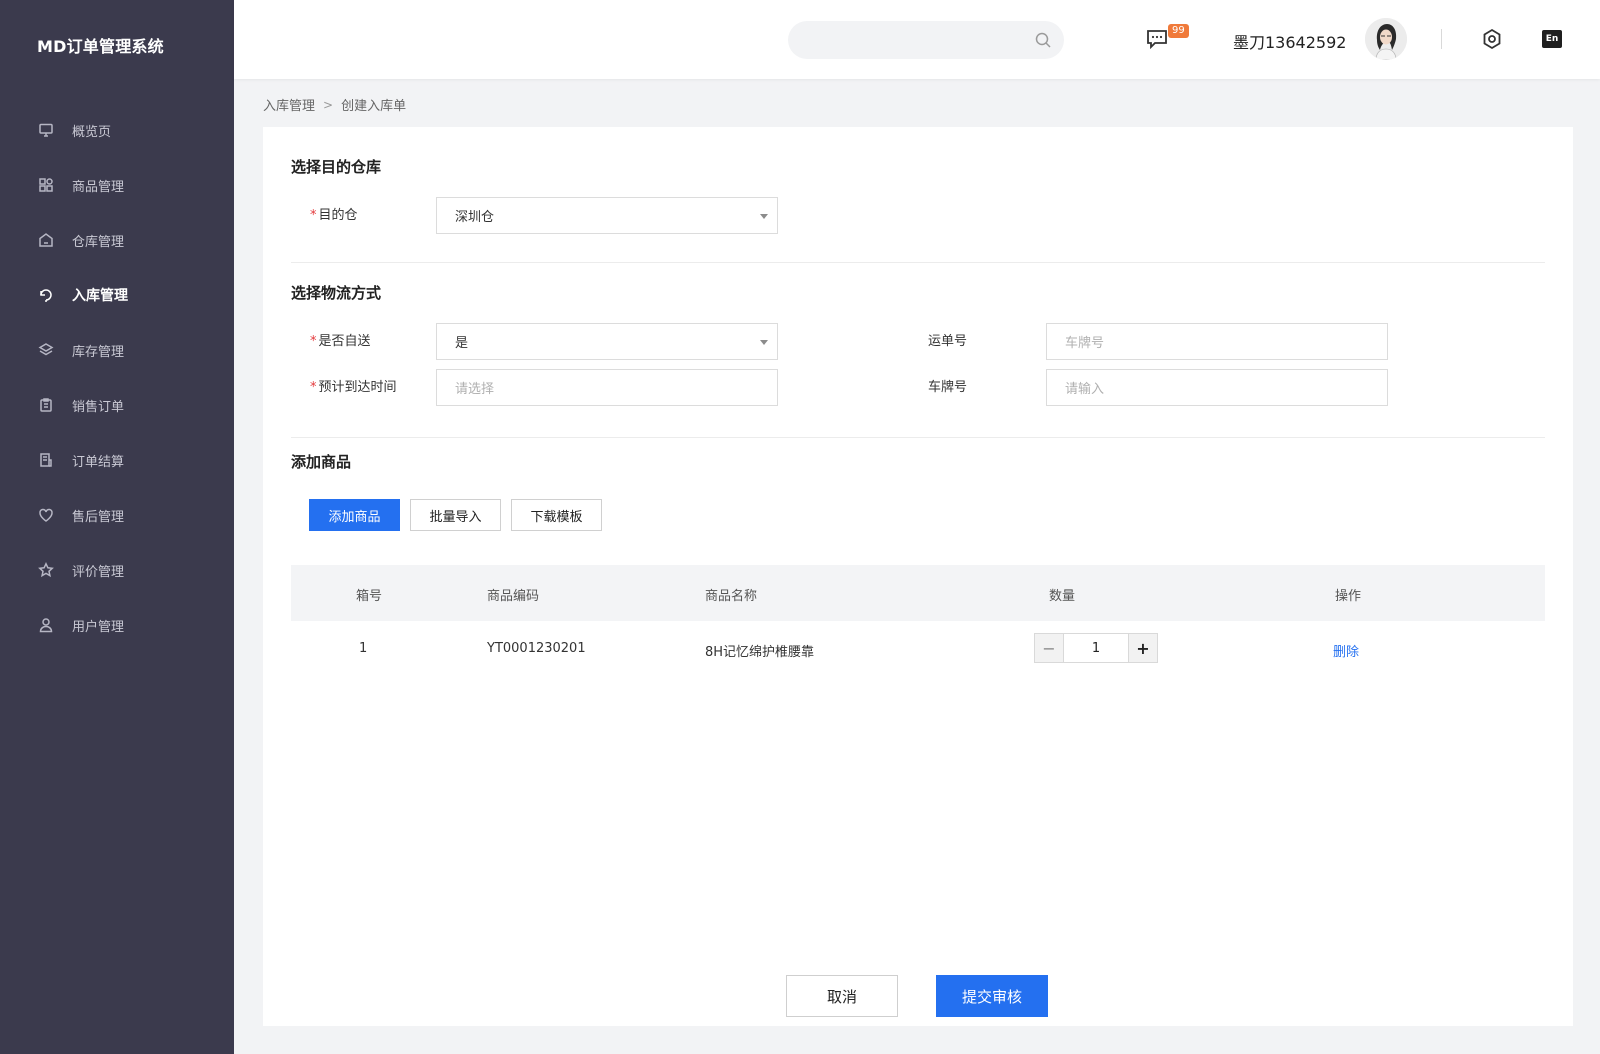  I want to click on app-logo: MD订单管理系统, so click(100, 46).